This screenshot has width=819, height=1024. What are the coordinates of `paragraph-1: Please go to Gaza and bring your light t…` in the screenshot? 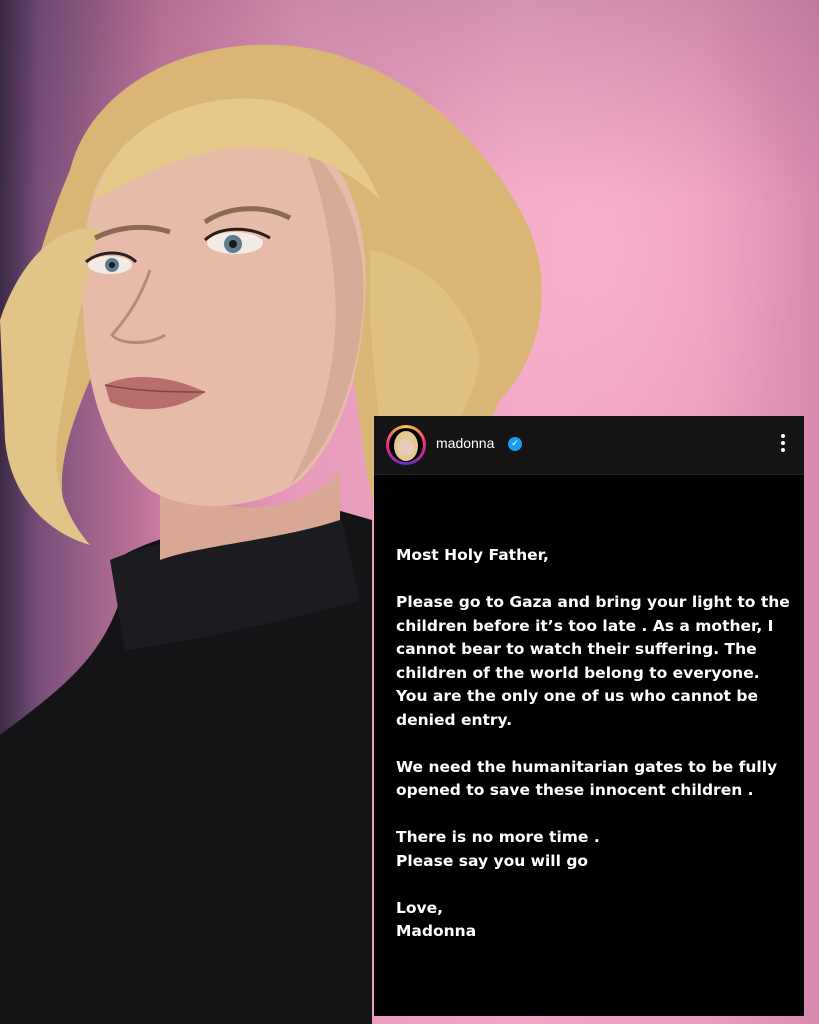 It's located at (593, 637).